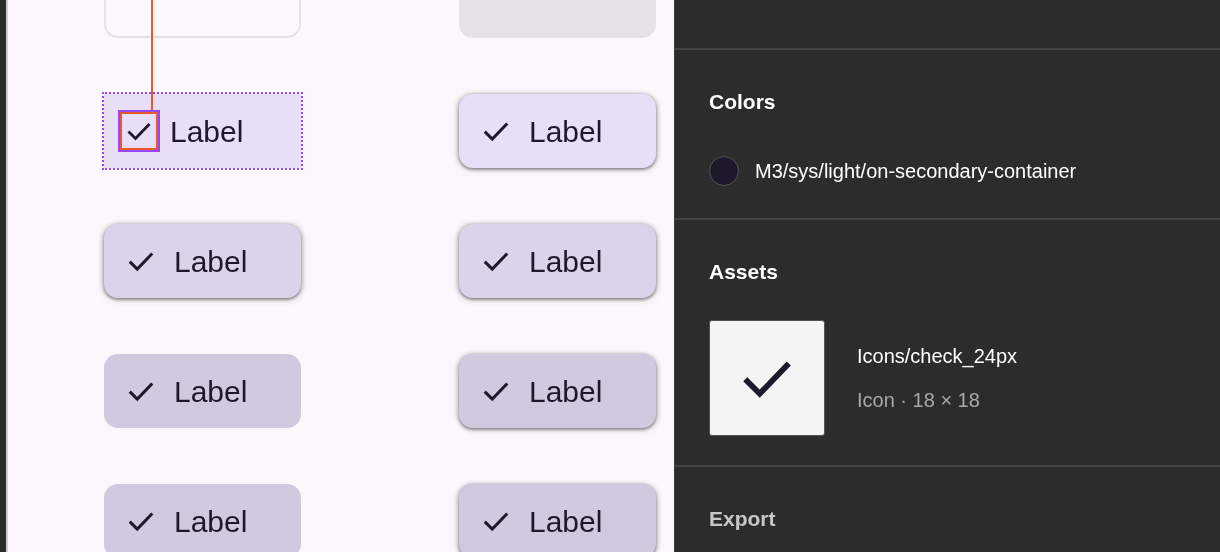 The height and width of the screenshot is (552, 1220). What do you see at coordinates (937, 356) in the screenshot?
I see `asset-name: Icons/check_24px` at bounding box center [937, 356].